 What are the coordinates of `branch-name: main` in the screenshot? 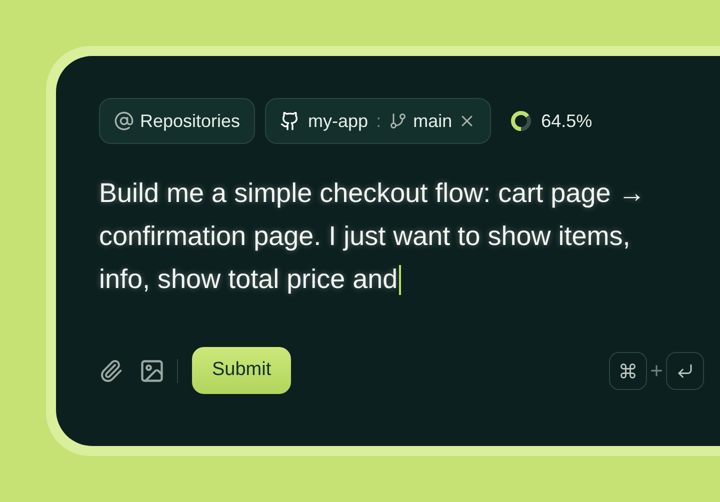 It's located at (432, 121).